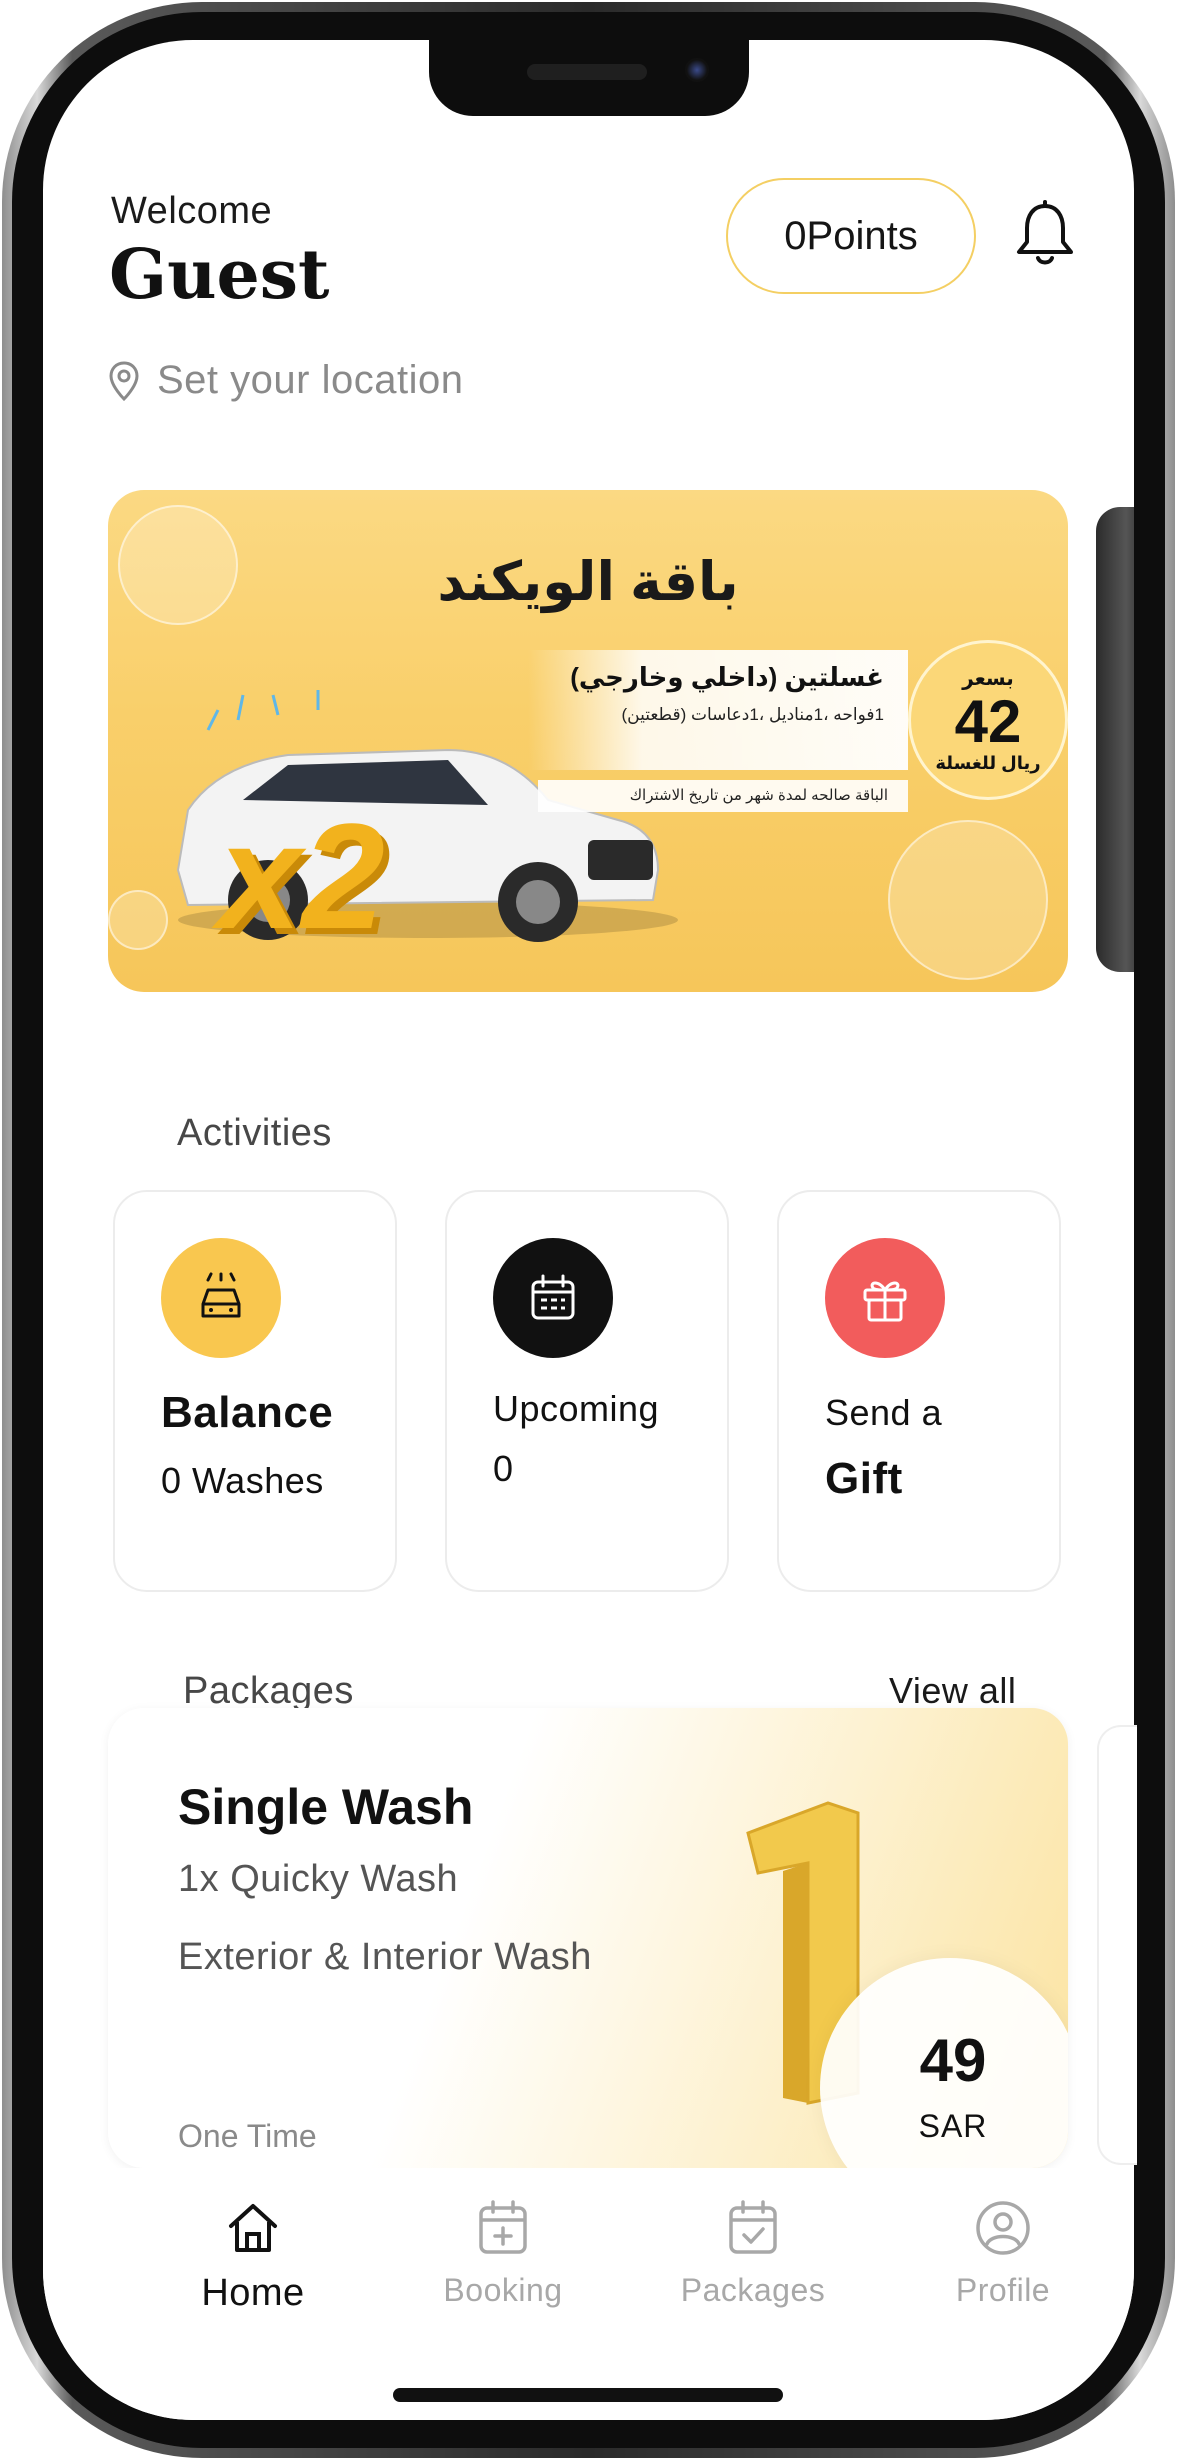 The image size is (1177, 2460). I want to click on balance-value: 0 Washes, so click(242, 1480).